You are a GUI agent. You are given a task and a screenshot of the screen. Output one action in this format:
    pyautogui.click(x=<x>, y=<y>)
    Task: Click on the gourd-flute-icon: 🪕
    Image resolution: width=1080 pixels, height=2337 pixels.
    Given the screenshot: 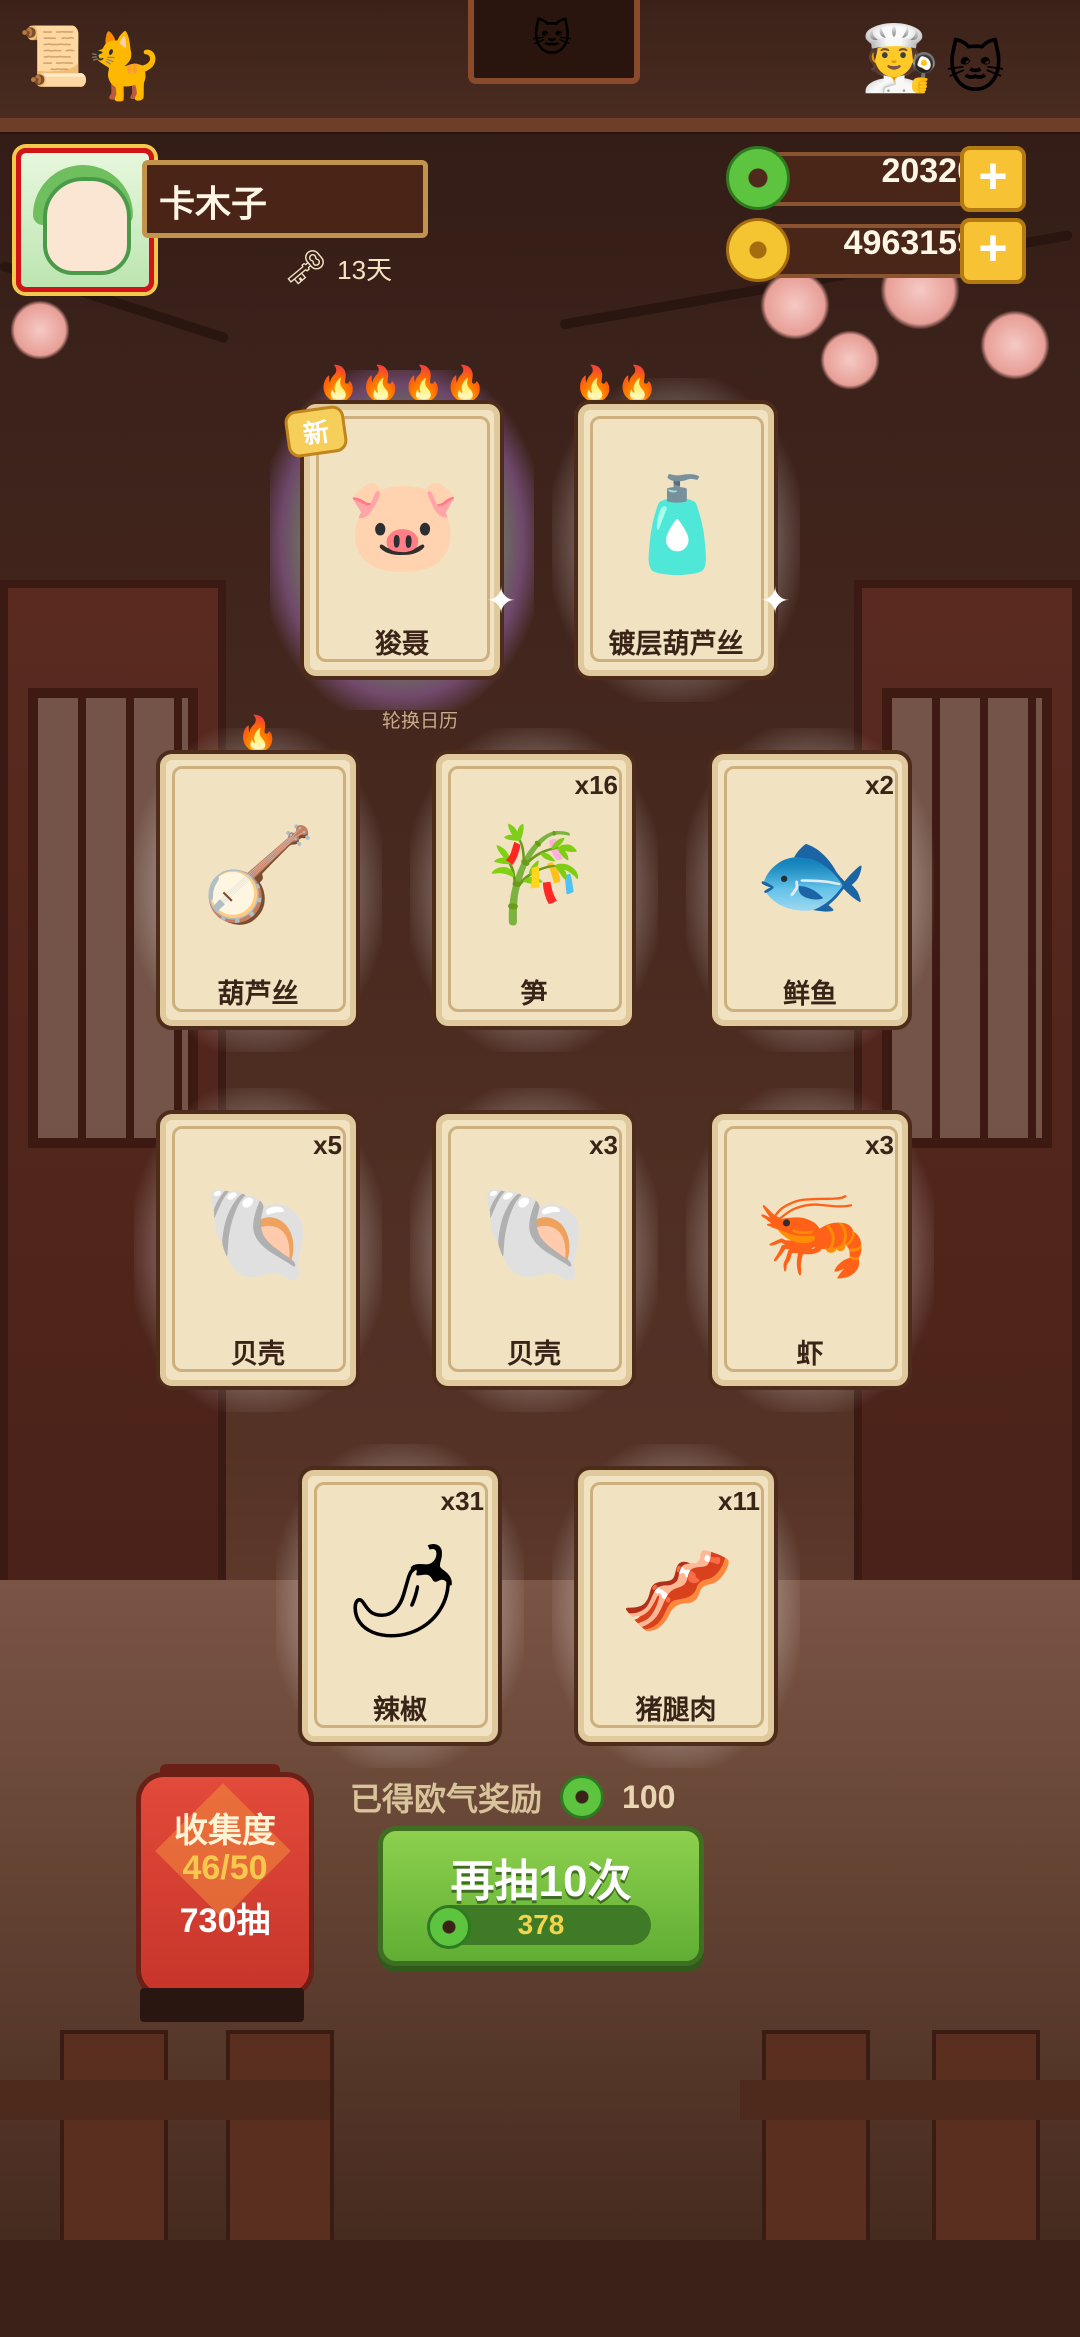 What is the action you would take?
    pyautogui.click(x=259, y=875)
    